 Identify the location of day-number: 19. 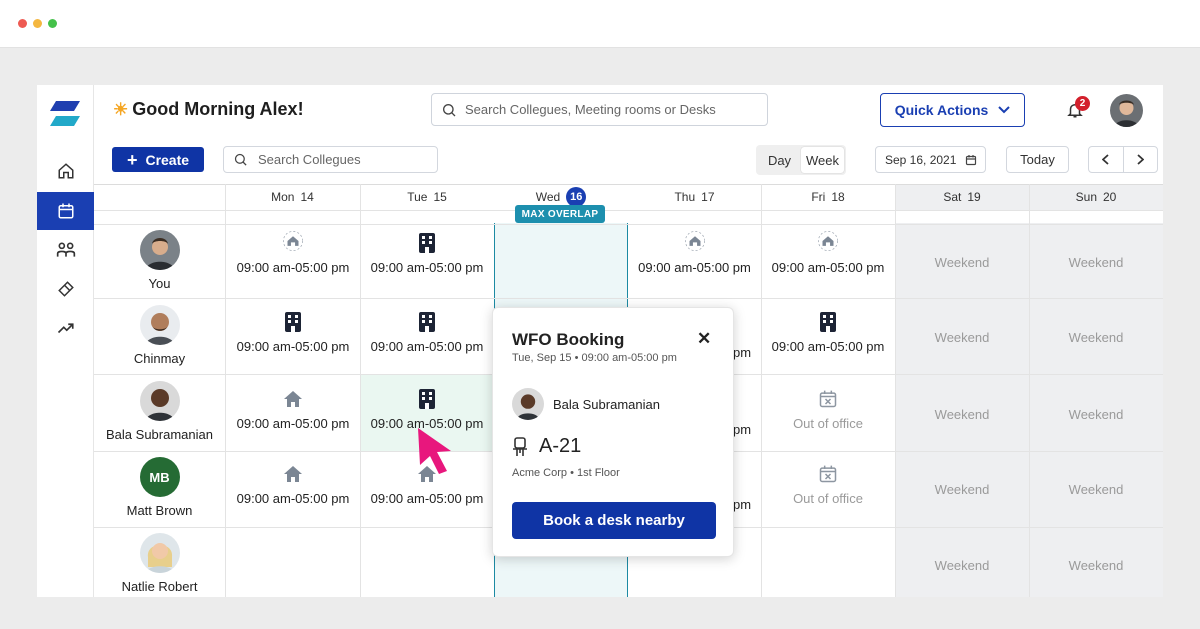
(974, 197).